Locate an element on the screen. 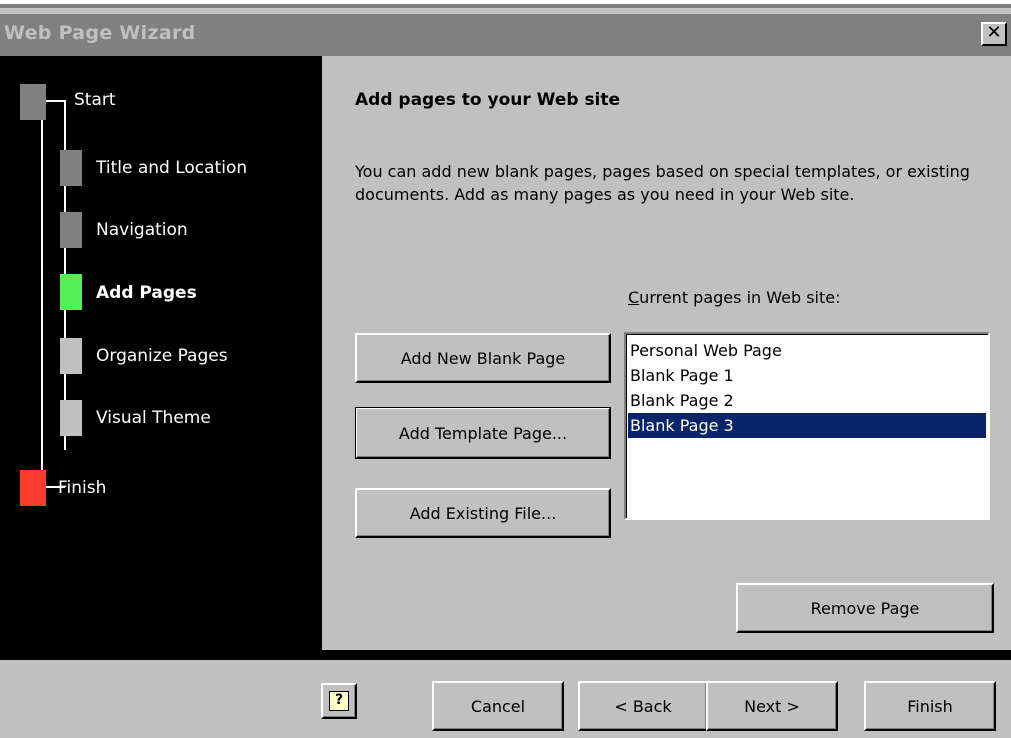  step-add-pages-marker is located at coordinates (71, 292).